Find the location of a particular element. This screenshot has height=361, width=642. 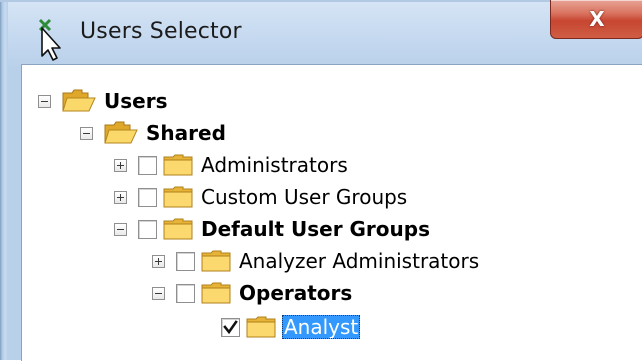

window-border-left is located at coordinates (4, 180).